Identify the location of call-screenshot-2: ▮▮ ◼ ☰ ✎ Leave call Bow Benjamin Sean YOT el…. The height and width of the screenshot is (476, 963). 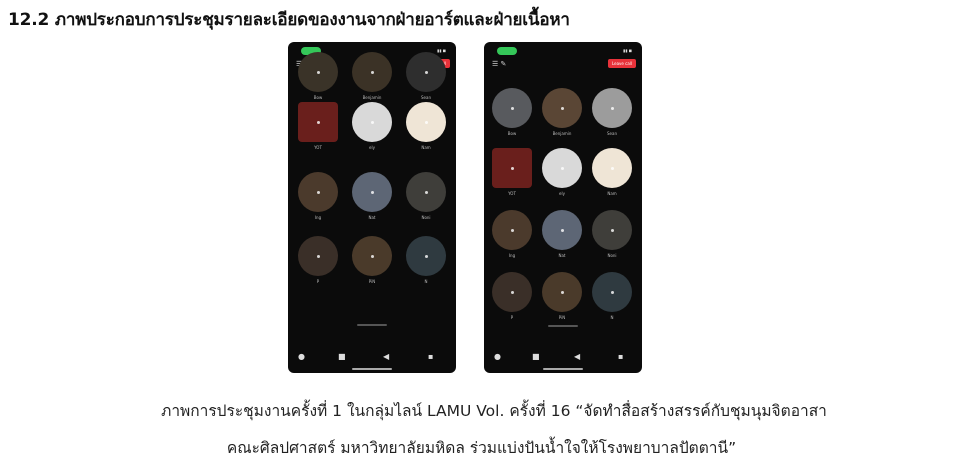
(563, 207).